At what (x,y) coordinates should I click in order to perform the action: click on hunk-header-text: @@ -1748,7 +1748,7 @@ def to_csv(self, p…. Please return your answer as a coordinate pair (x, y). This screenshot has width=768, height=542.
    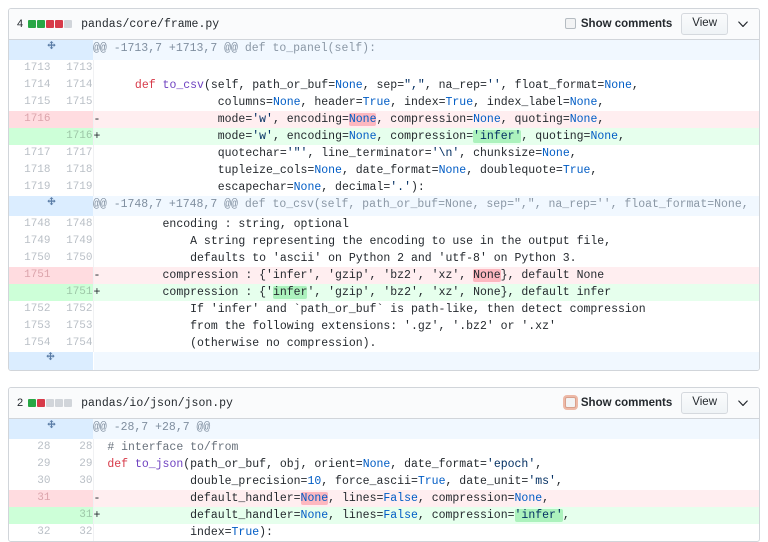
    Looking at the image, I should click on (426, 206).